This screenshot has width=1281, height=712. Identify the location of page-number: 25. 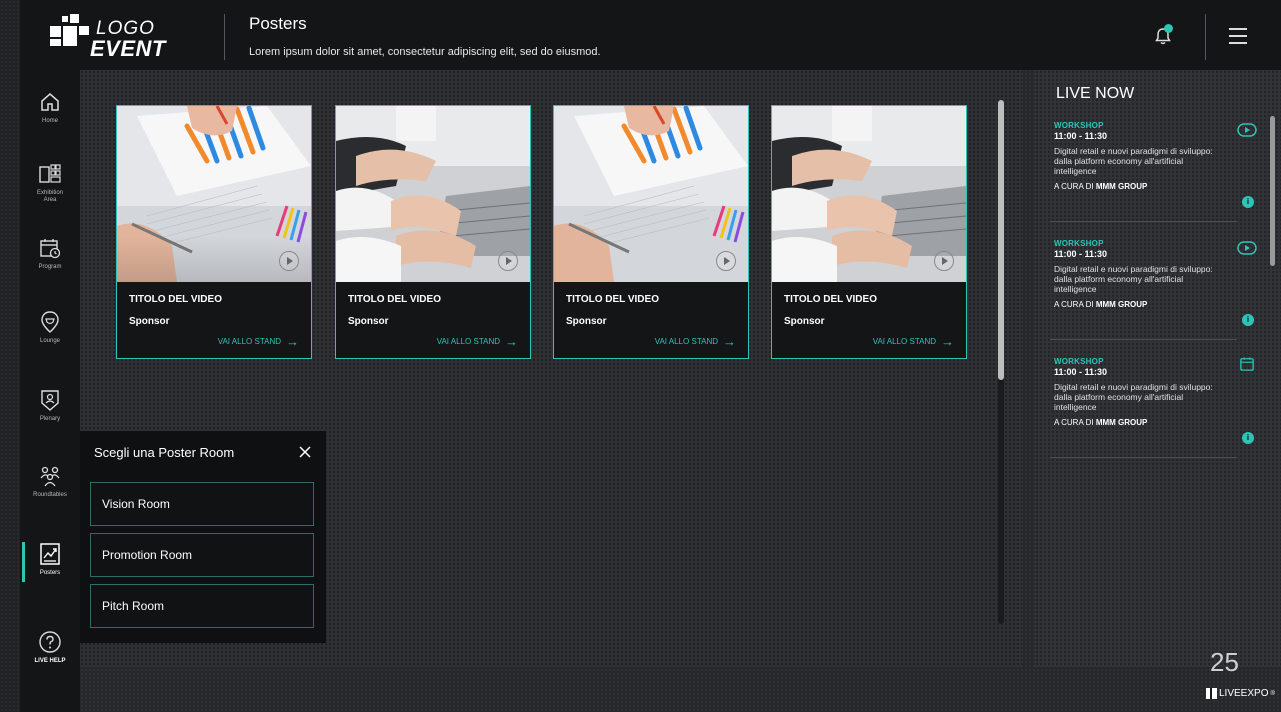
(1224, 662).